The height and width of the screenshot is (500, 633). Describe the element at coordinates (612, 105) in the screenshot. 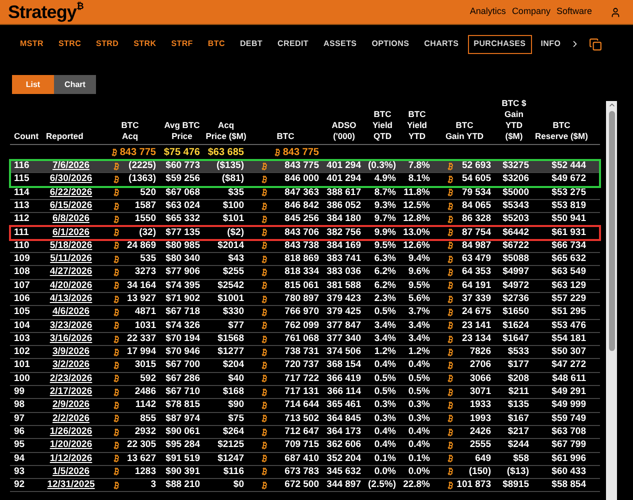

I see `scroll-up-icon` at that location.